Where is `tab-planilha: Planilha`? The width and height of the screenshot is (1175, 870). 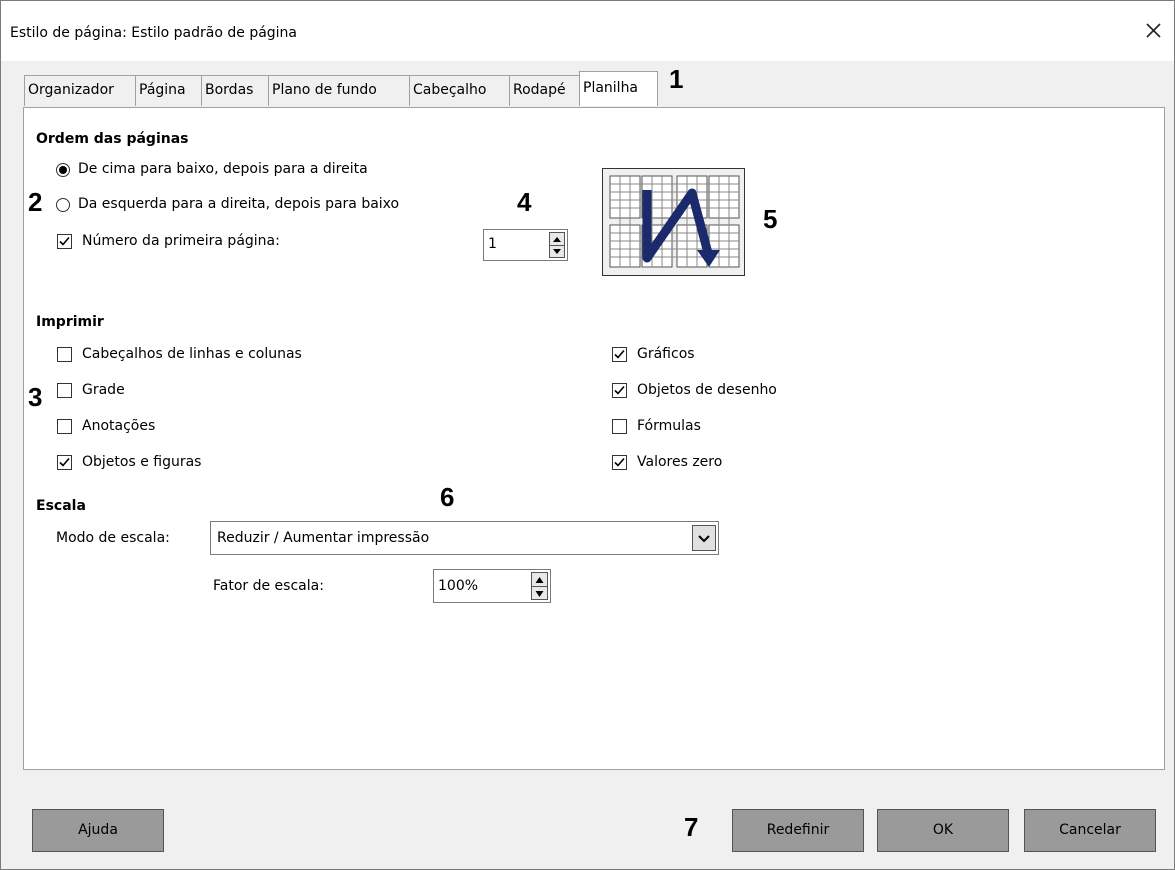
tab-planilha: Planilha is located at coordinates (618, 88).